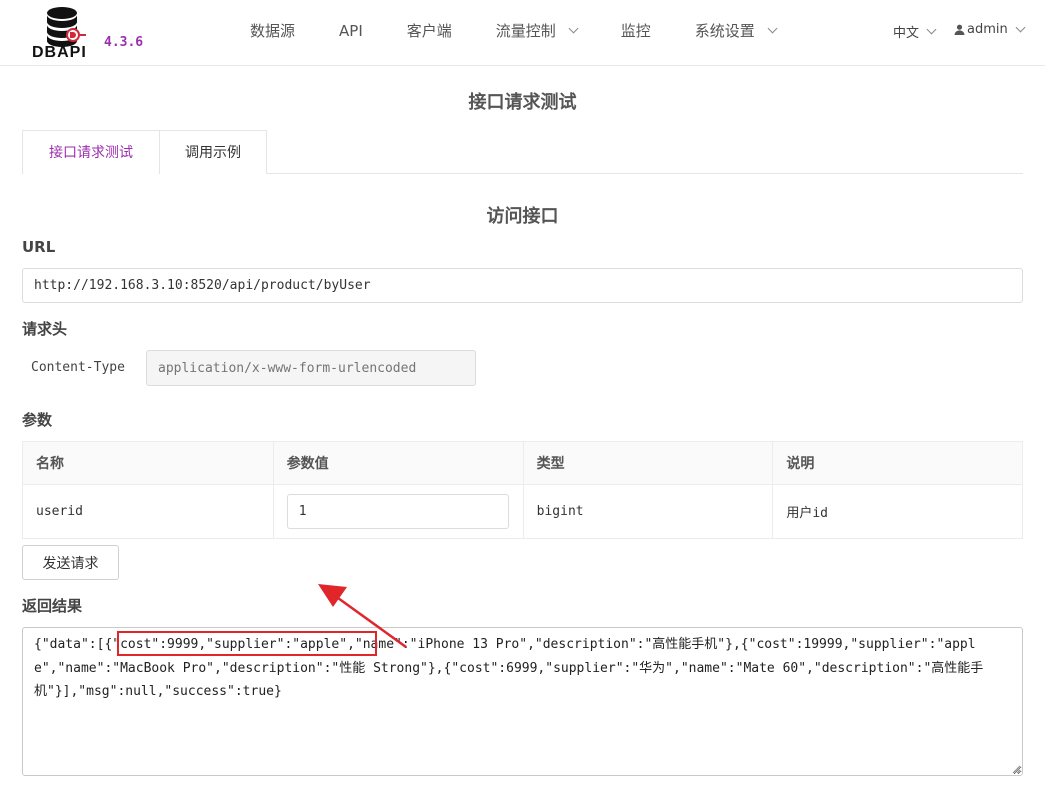 This screenshot has height=810, width=1045. What do you see at coordinates (59, 52) in the screenshot?
I see `logo-text: DBAPI` at bounding box center [59, 52].